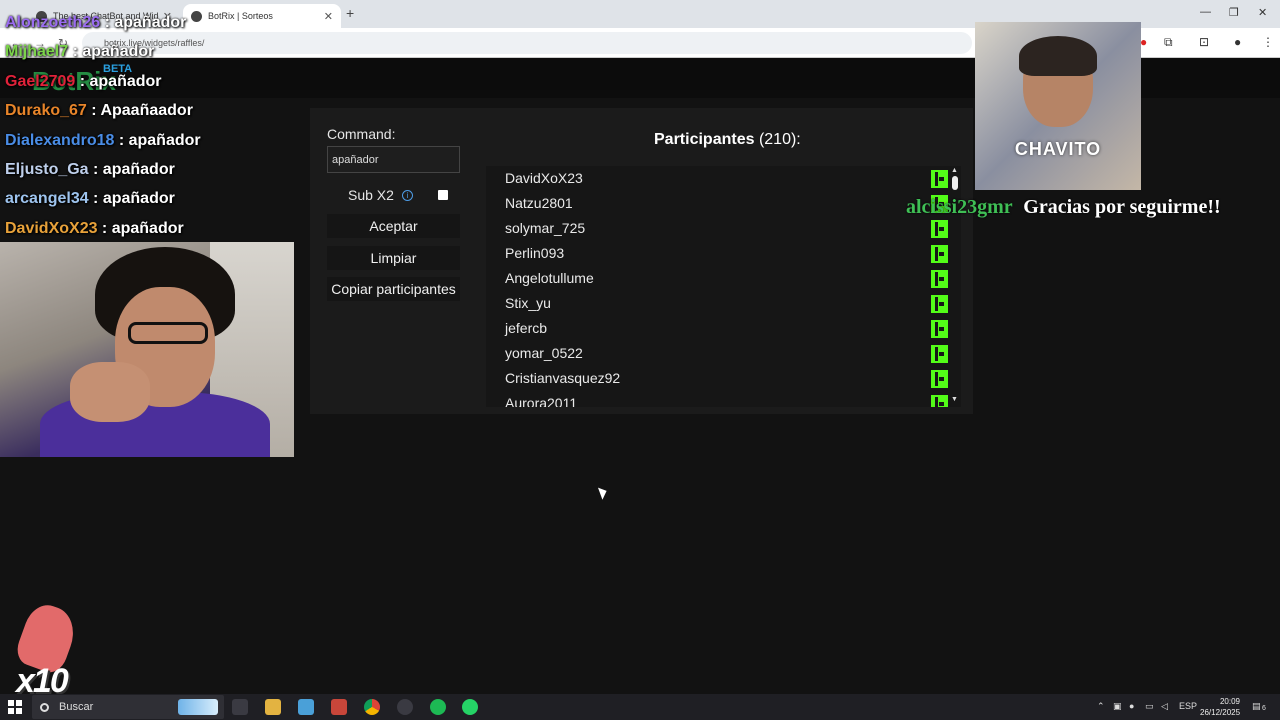  I want to click on participant-name: yomar_0522, so click(544, 353).